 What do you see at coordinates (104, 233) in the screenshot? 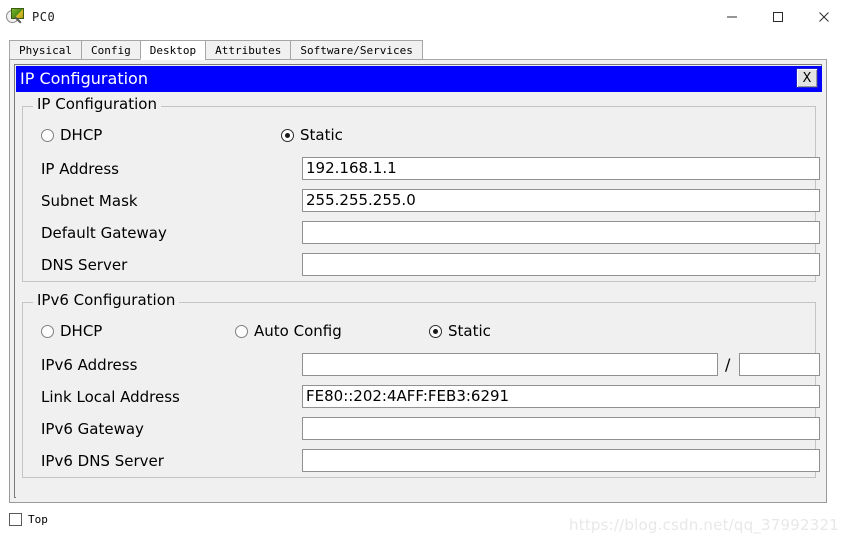
I see `ipv4-default-gateway-label: Default Gateway` at bounding box center [104, 233].